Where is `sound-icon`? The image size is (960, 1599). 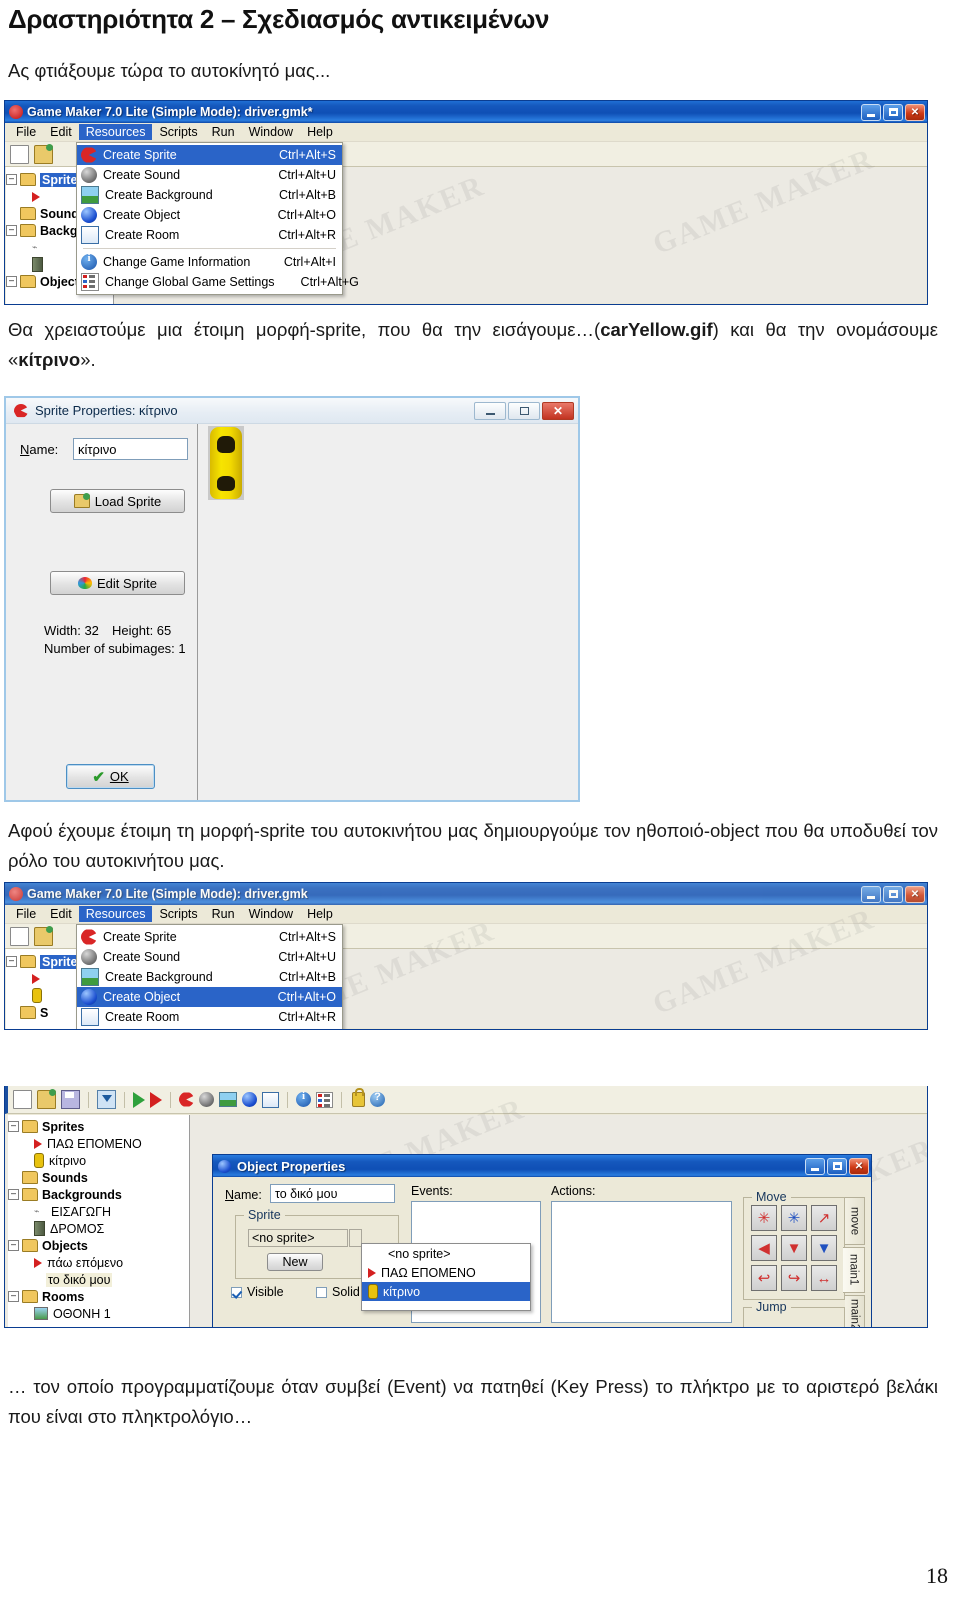 sound-icon is located at coordinates (206, 1099).